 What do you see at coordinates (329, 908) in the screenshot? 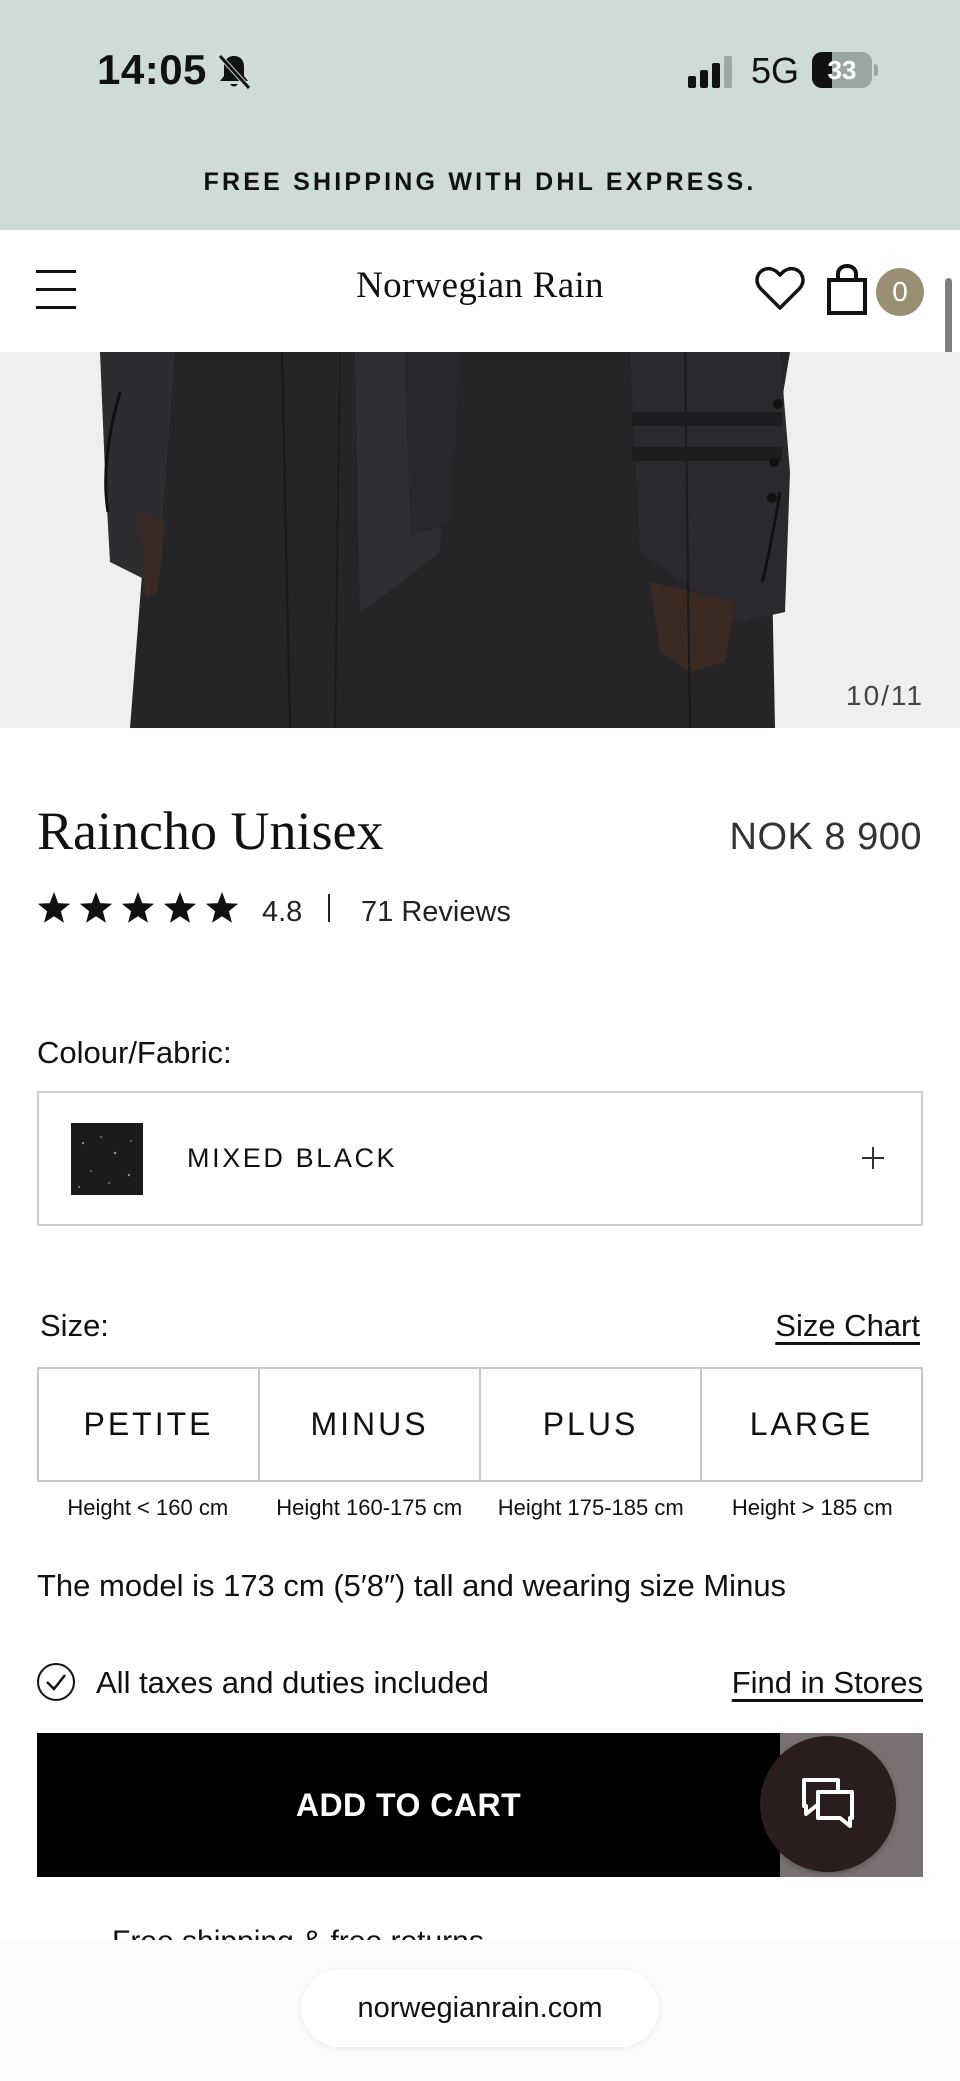
I see `rating-divider` at bounding box center [329, 908].